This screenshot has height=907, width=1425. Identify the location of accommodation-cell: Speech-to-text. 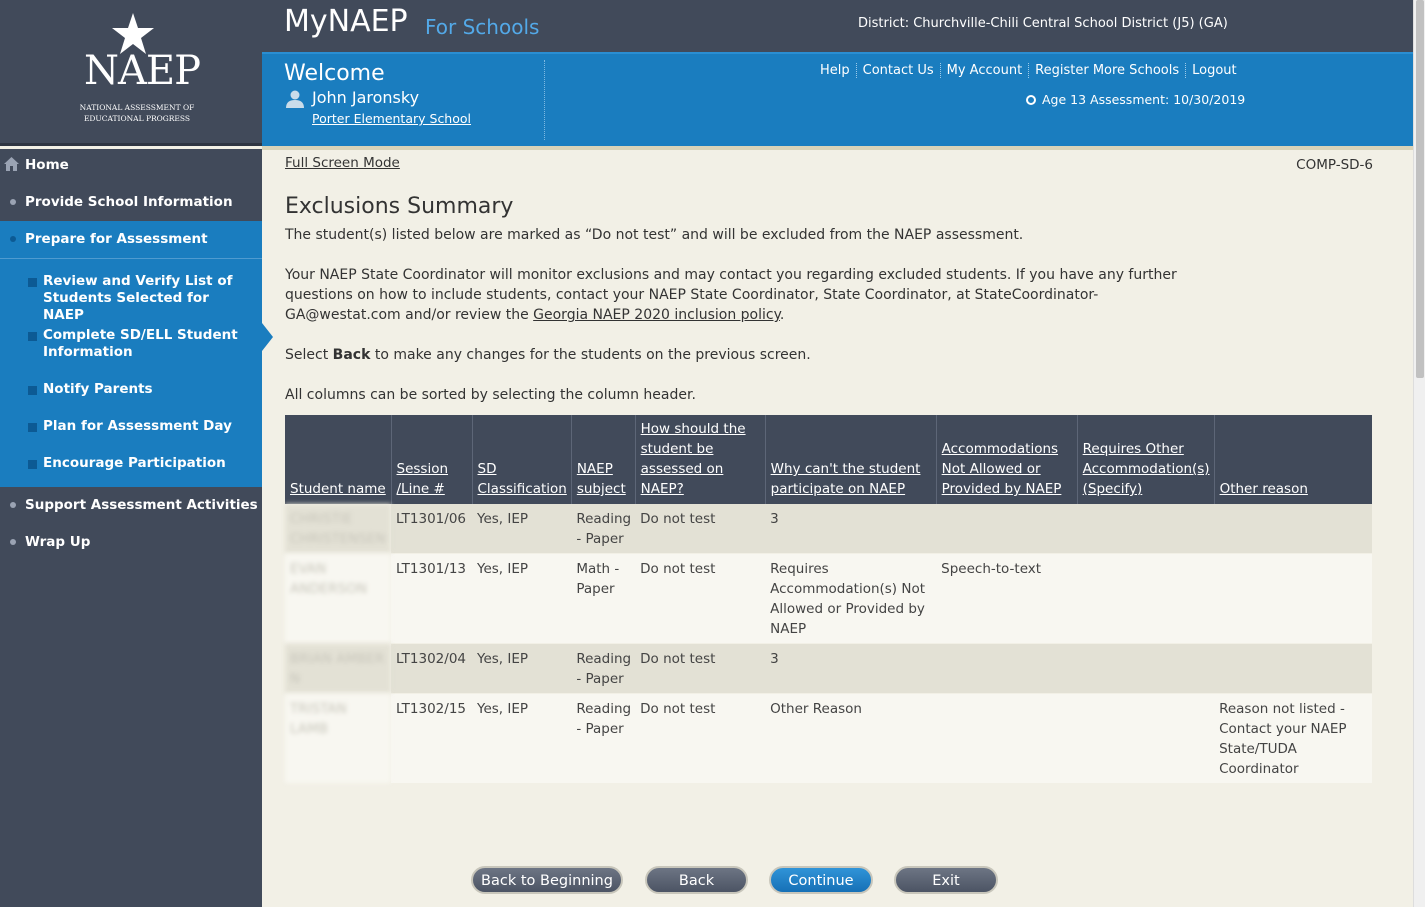
(1007, 598).